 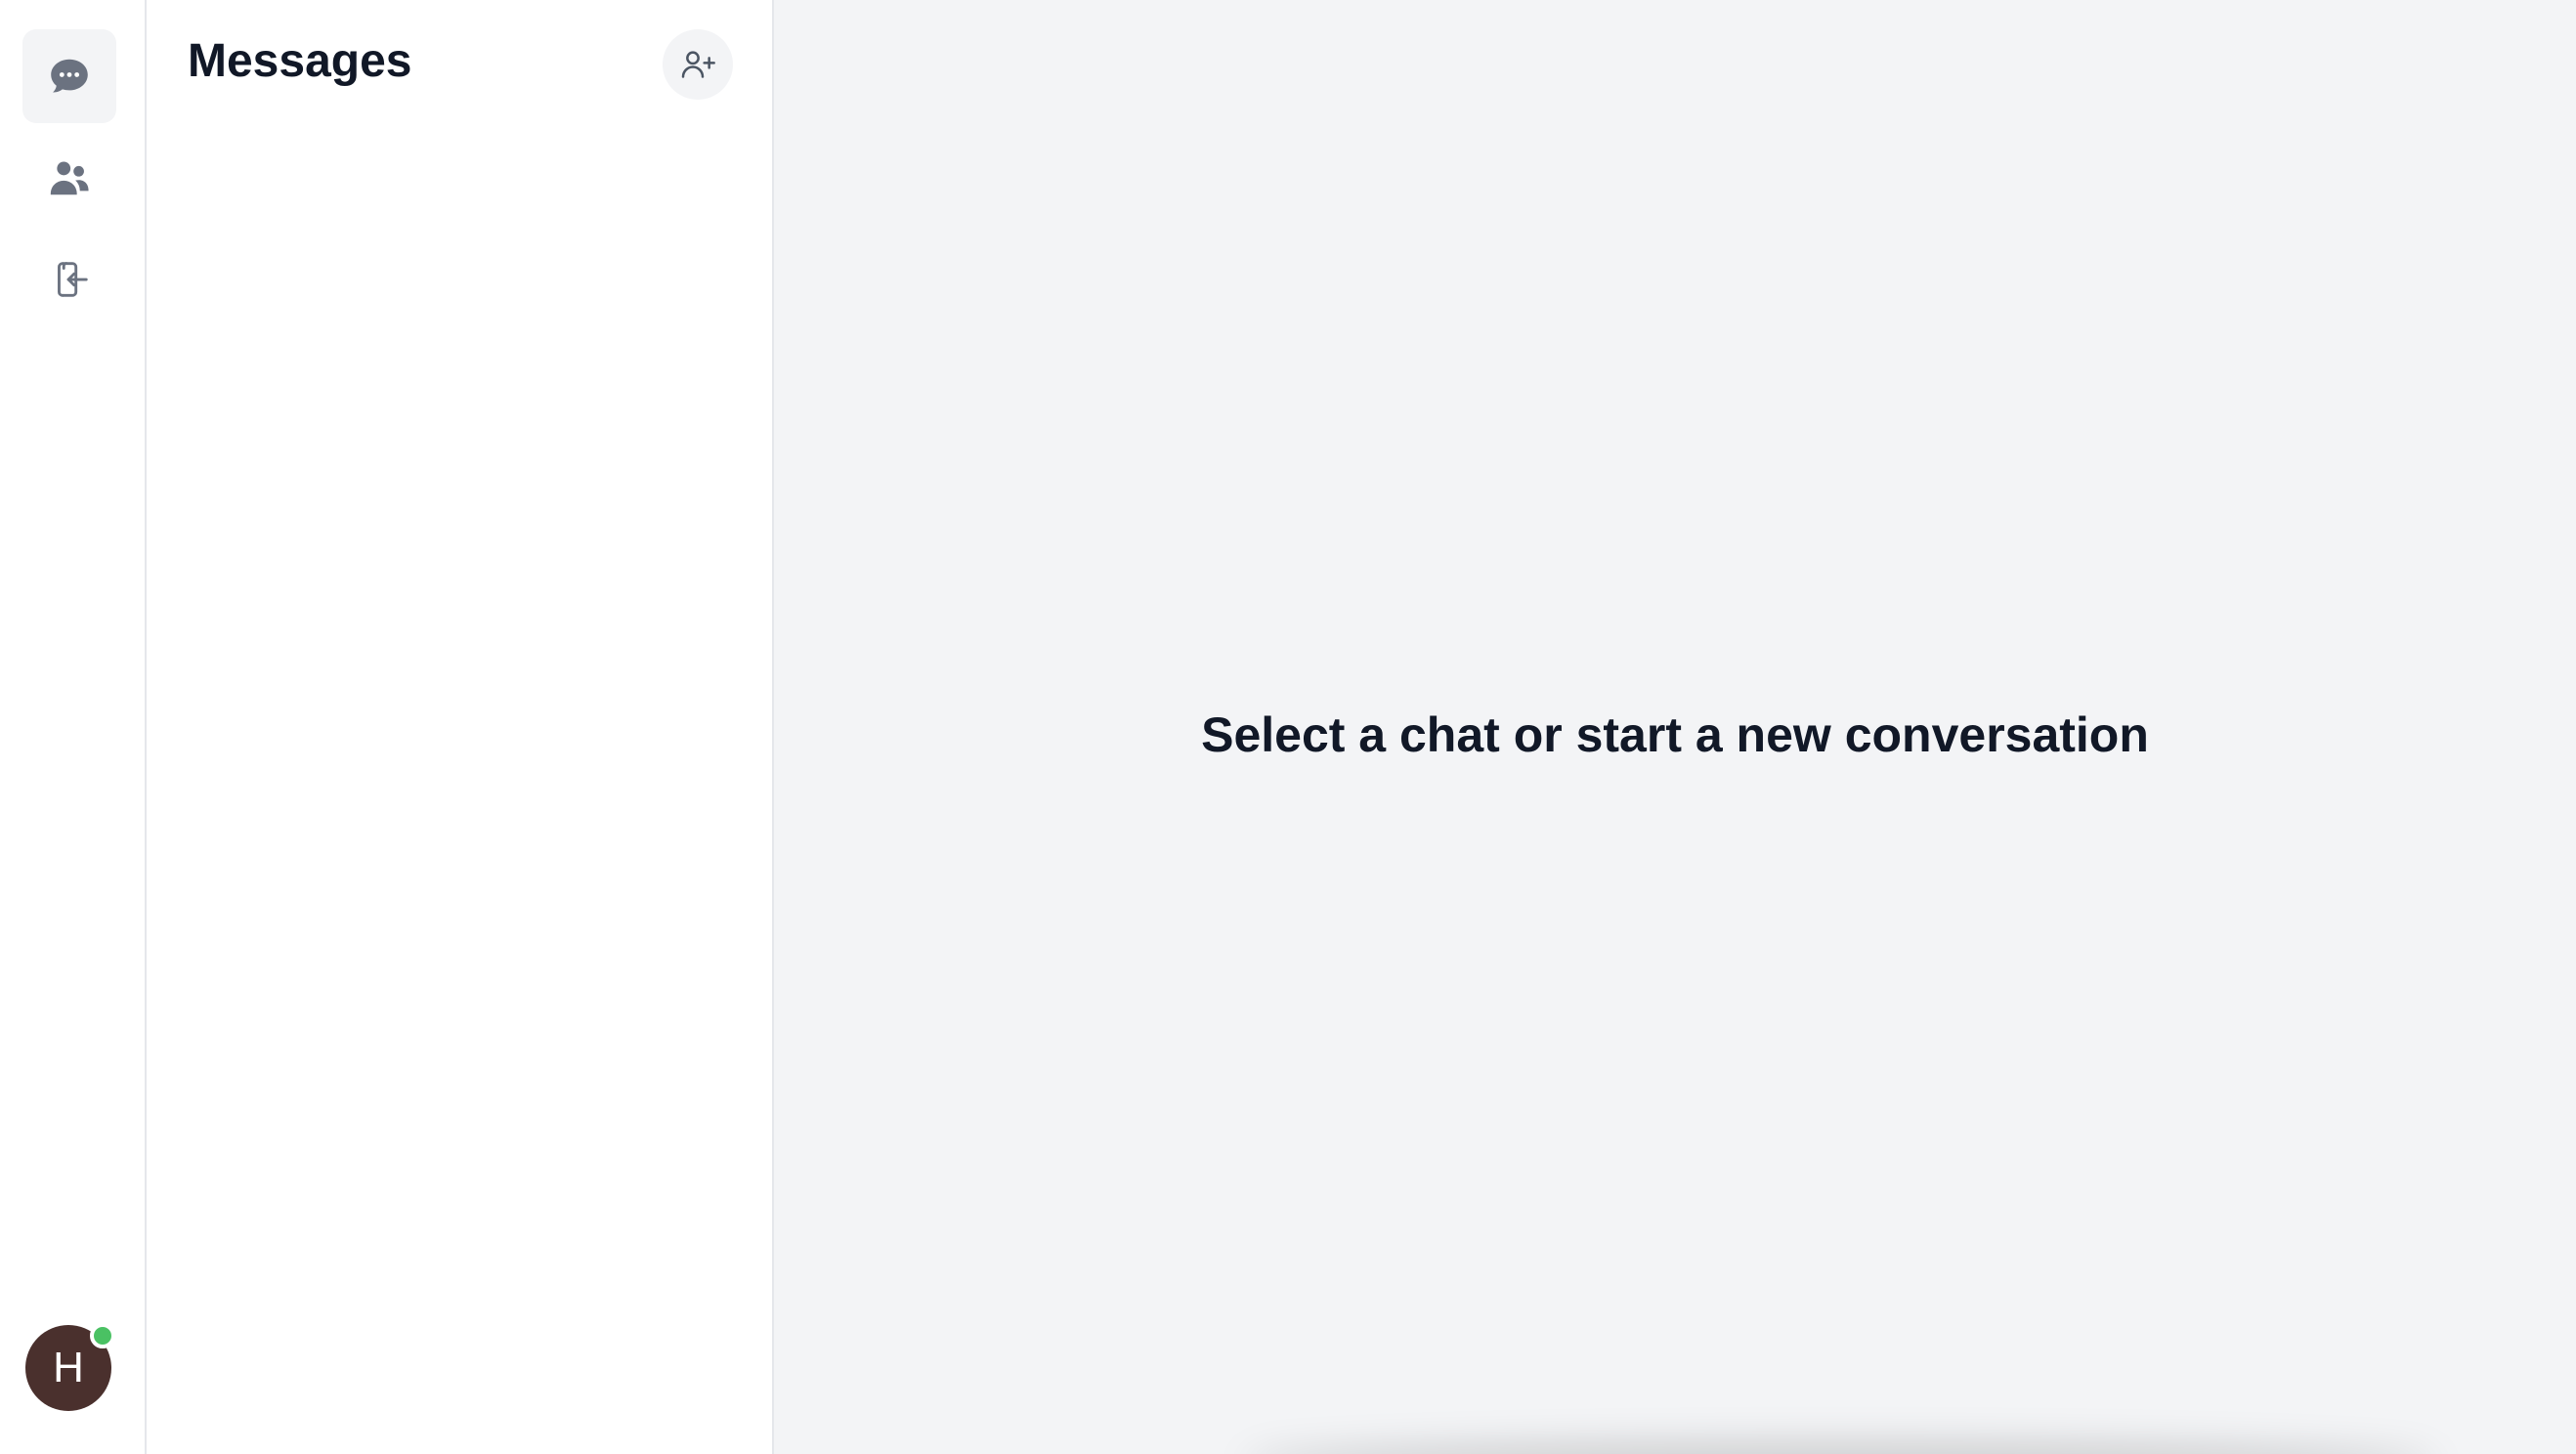 I want to click on page-title: Messages, so click(x=300, y=61).